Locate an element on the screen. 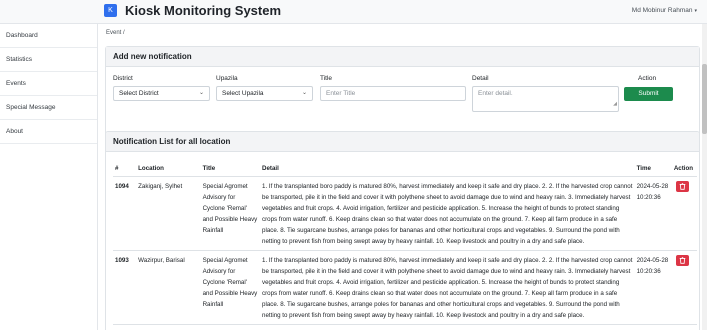 The width and height of the screenshot is (707, 330). title-input-placeholder: Enter Title is located at coordinates (341, 93).